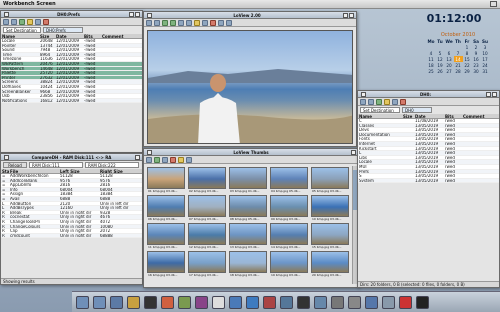  I want to click on calendar-day: 26, so click(440, 71).